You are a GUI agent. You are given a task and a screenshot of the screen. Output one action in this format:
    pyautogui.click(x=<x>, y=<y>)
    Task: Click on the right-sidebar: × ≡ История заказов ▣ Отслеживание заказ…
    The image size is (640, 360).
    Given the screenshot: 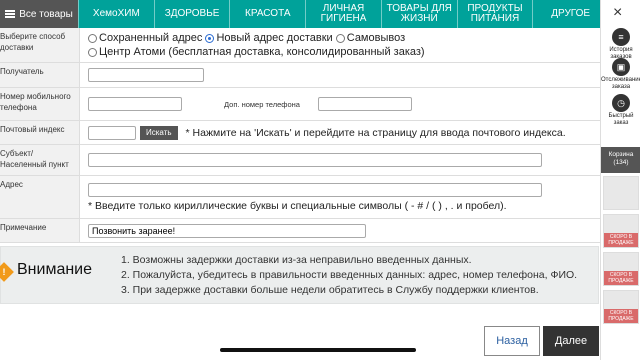 What is the action you would take?
    pyautogui.click(x=620, y=180)
    